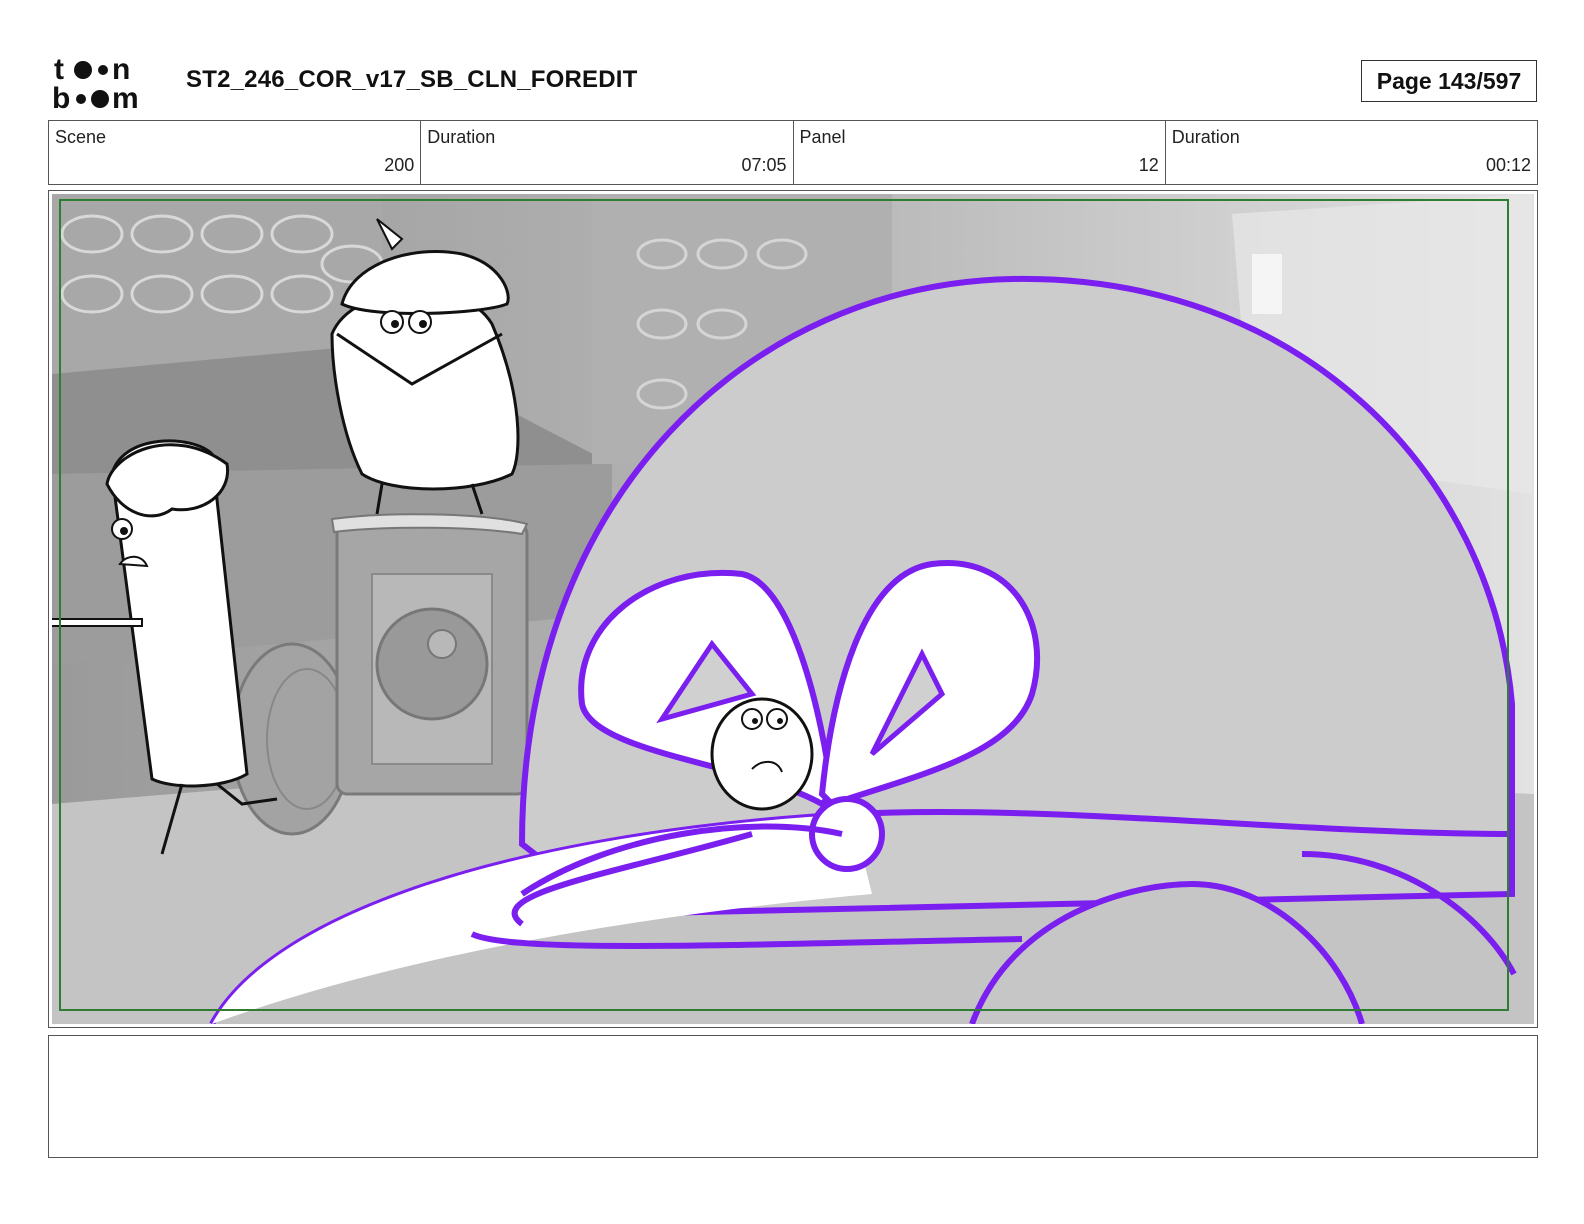  Describe the element at coordinates (125, 97) in the screenshot. I see `svg-text: m` at that location.